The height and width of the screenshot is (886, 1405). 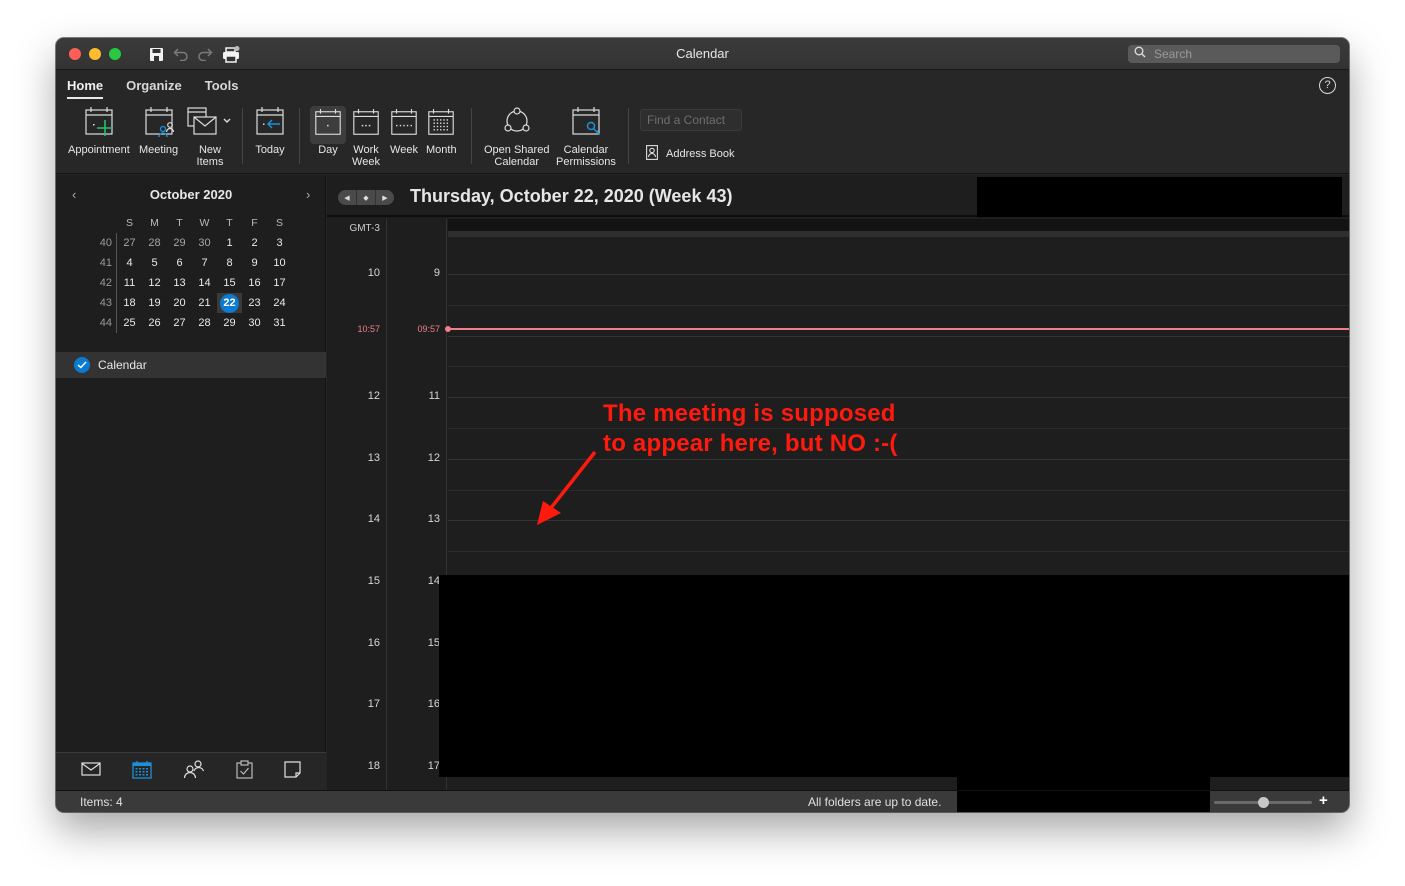 I want to click on mini-calendar-day: 9, so click(x=254, y=263).